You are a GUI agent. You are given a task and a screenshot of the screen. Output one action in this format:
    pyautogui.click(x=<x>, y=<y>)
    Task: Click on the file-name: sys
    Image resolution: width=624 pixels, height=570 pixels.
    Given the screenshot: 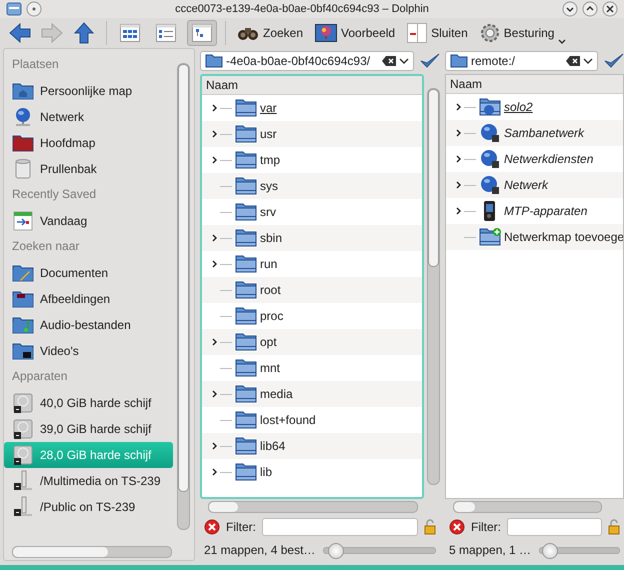 What is the action you would take?
    pyautogui.click(x=269, y=186)
    